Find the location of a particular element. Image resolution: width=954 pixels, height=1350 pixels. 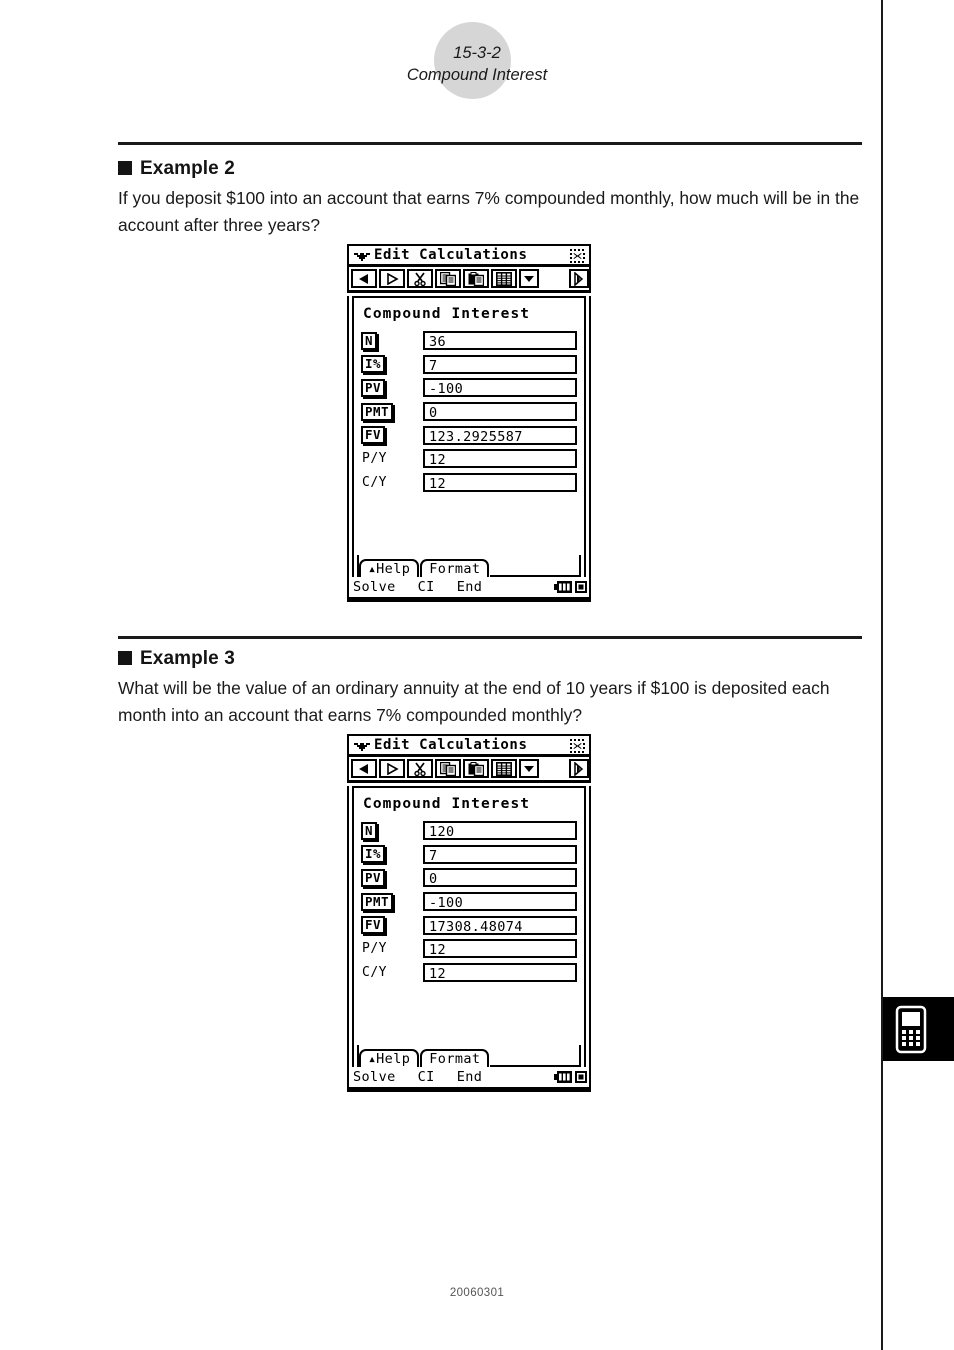

example-2-heading: Example 2 is located at coordinates (176, 169).